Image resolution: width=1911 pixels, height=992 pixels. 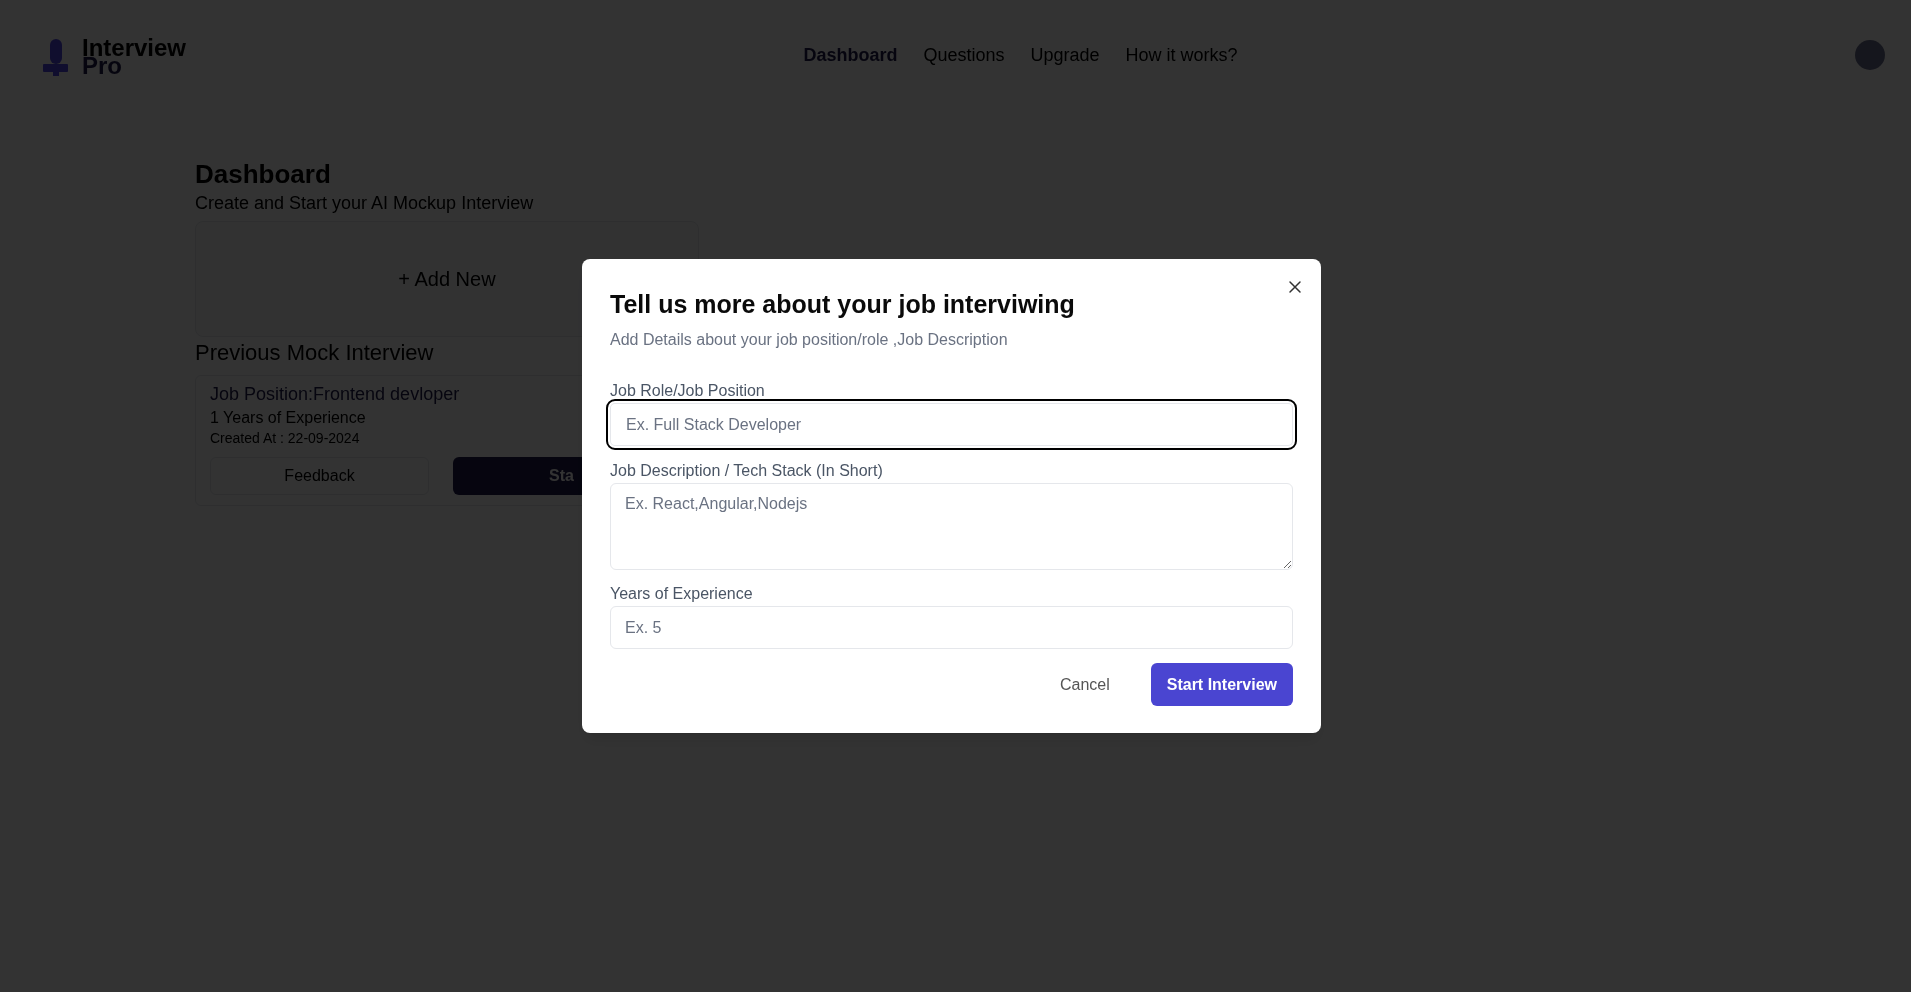 I want to click on field-label: Years of Experience, so click(x=682, y=594).